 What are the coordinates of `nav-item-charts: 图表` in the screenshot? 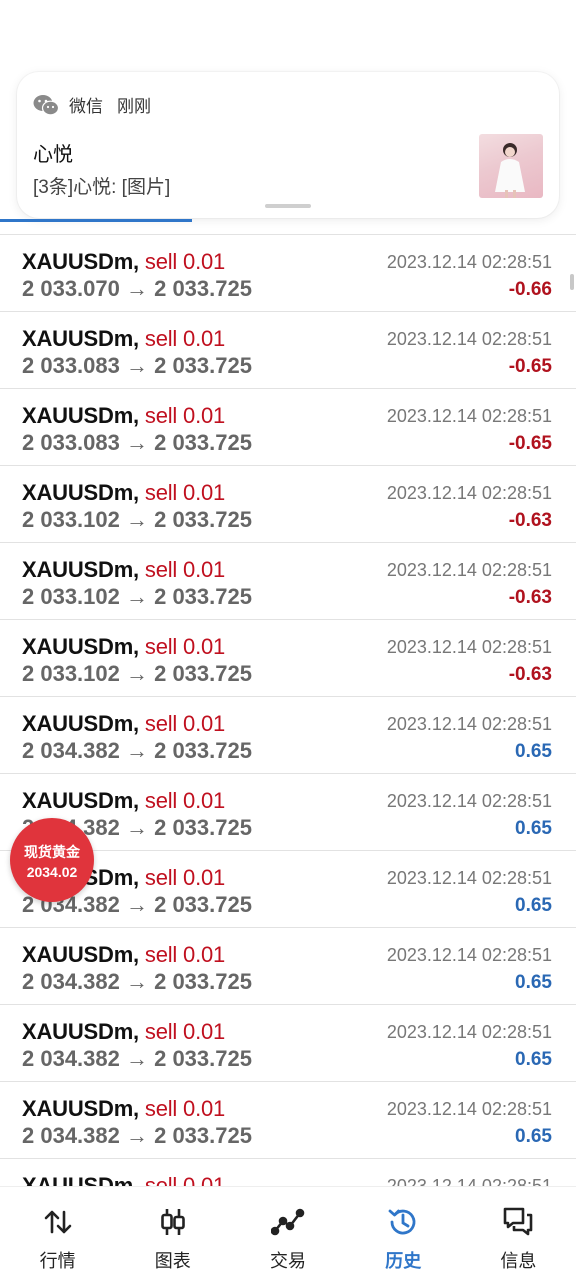 It's located at (172, 1233).